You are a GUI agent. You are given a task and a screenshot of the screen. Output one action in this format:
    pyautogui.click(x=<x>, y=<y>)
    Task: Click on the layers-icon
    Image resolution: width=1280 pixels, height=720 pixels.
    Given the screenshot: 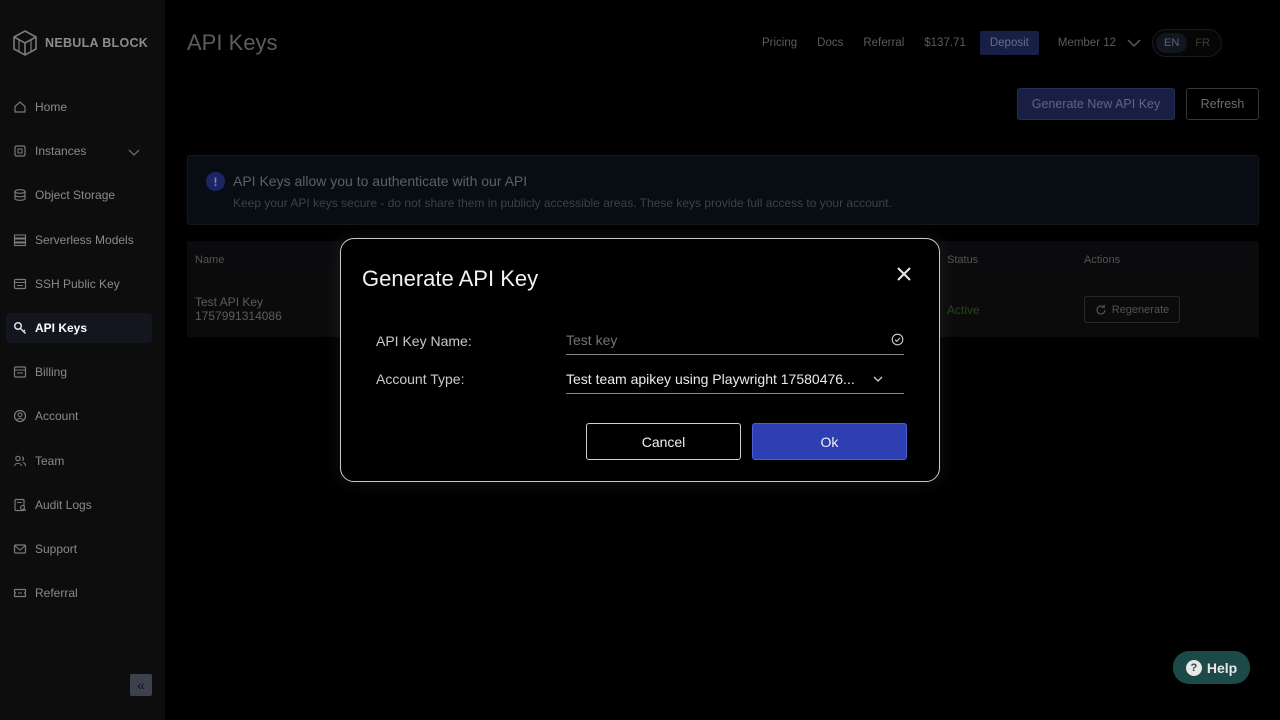 What is the action you would take?
    pyautogui.click(x=20, y=240)
    